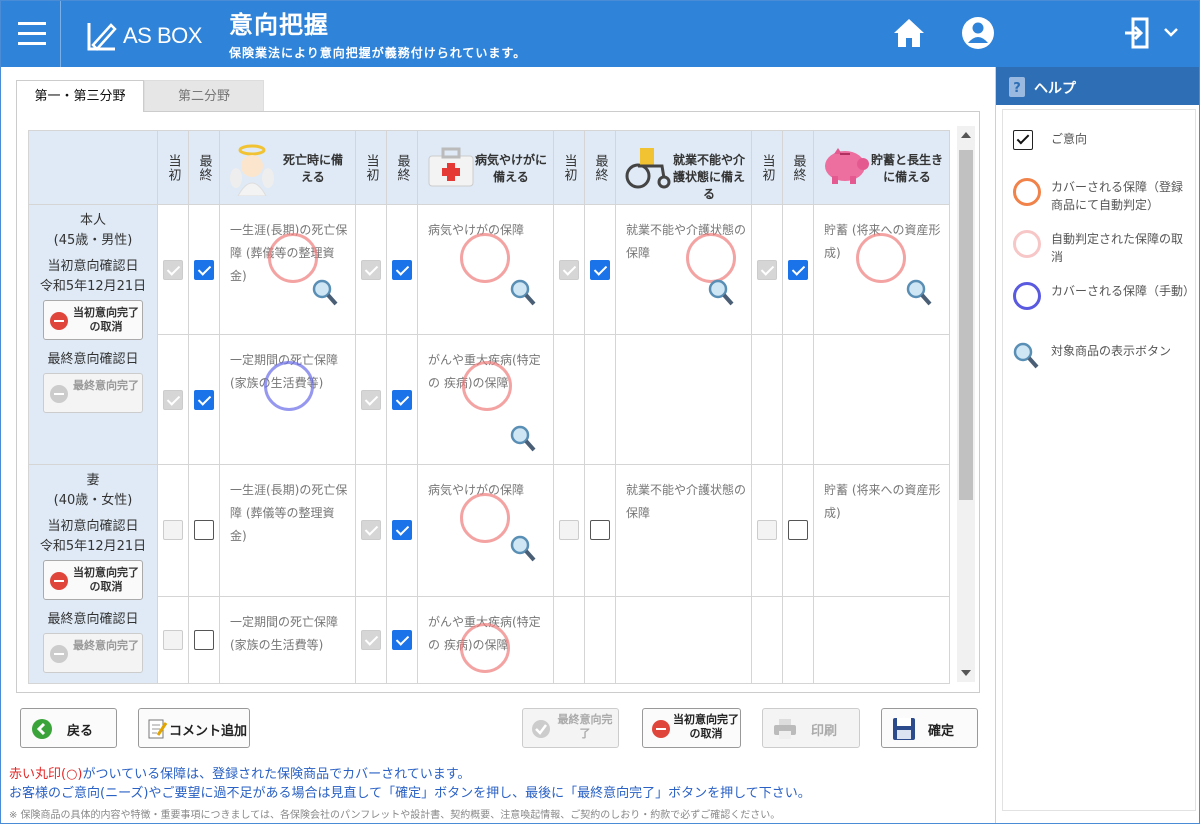  Describe the element at coordinates (194, 728) in the screenshot. I see `add-comment-button: コメント追加` at that location.